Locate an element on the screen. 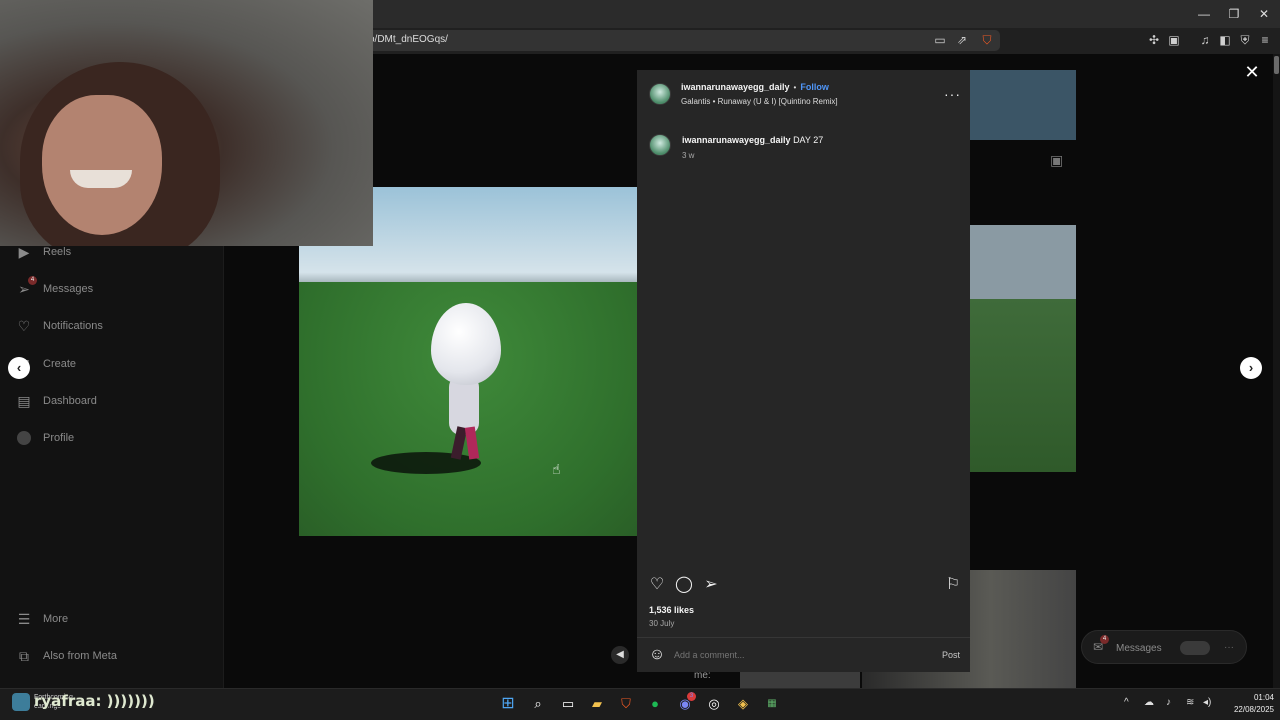  caption-text: DAY 27 is located at coordinates (808, 140).